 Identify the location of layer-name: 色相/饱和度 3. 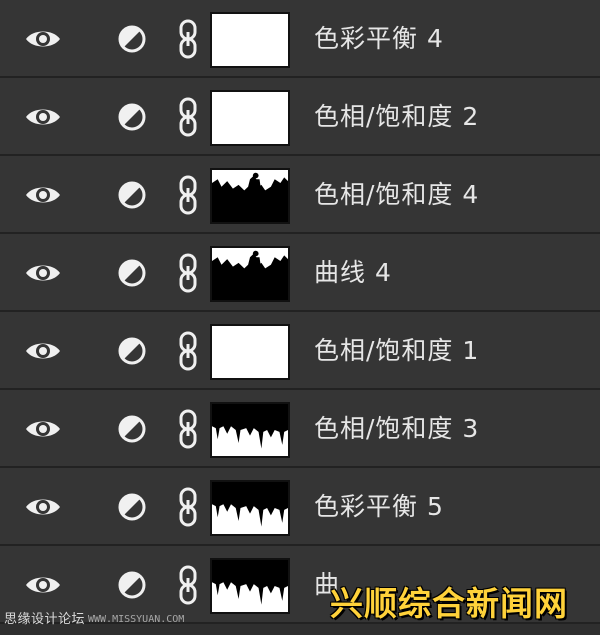
(396, 429).